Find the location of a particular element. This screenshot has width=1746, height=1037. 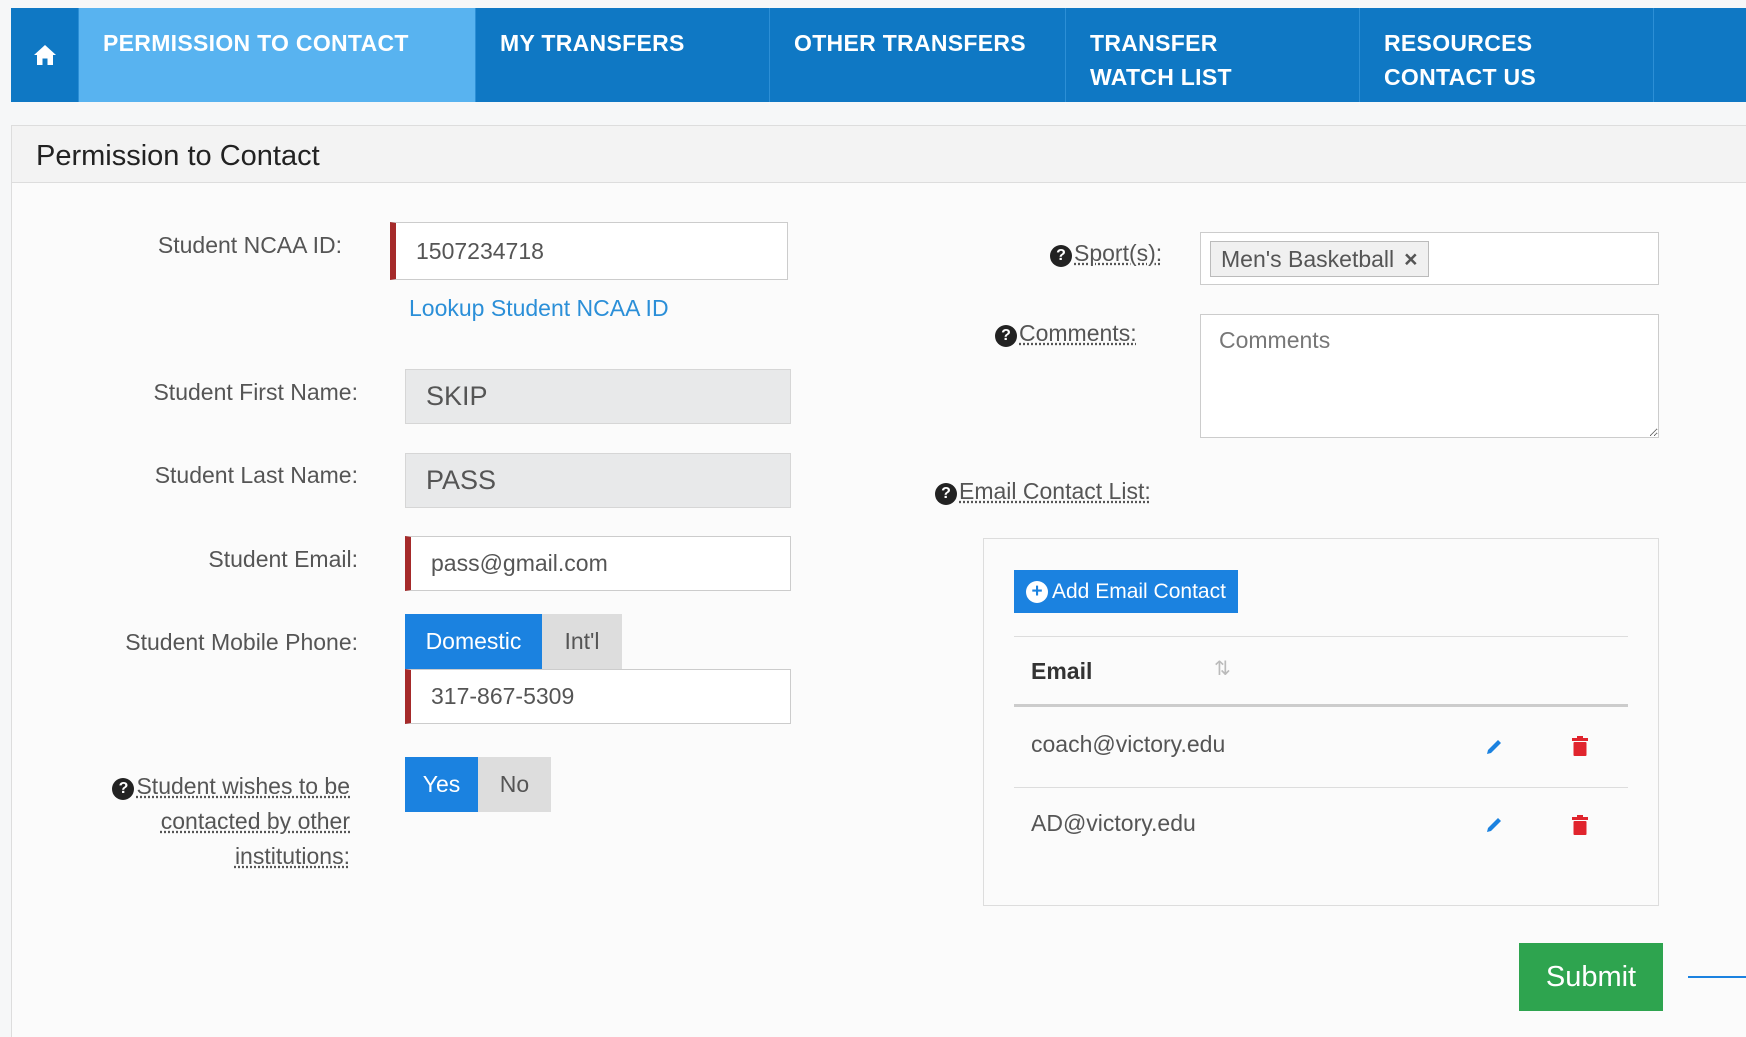

ncaa-id-label: Student NCAA ID: is located at coordinates (249, 245).